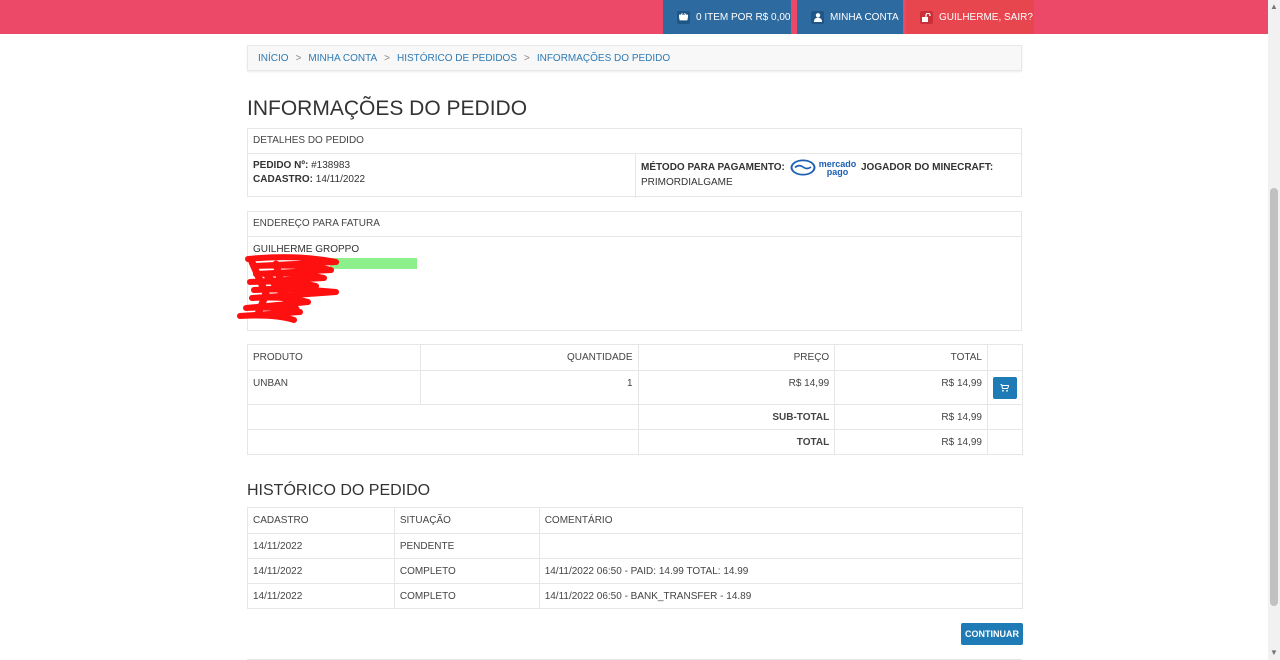  Describe the element at coordinates (443, 417) in the screenshot. I see `subtotal-spacer` at that location.